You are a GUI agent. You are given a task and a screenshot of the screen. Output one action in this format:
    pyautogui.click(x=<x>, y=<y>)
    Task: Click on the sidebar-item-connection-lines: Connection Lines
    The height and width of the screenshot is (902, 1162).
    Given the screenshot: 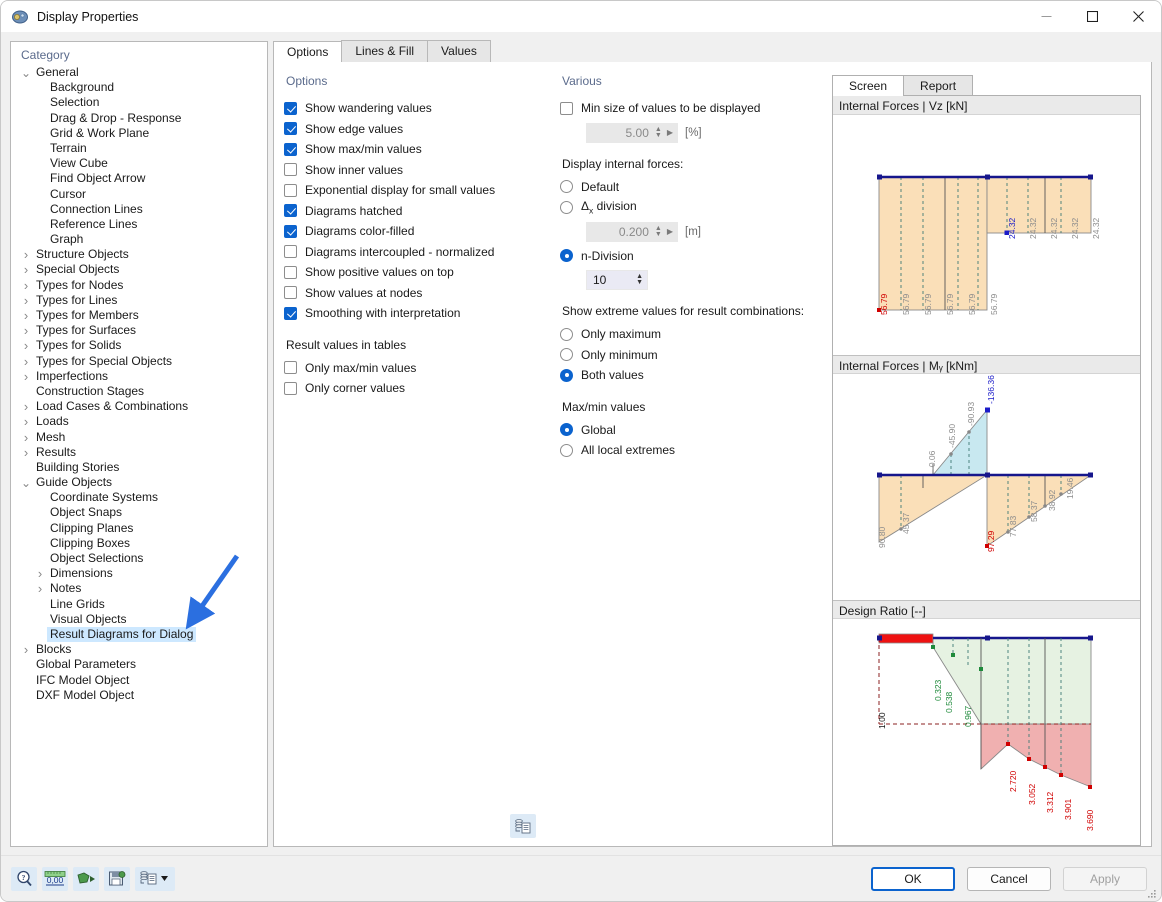 What is the action you would take?
    pyautogui.click(x=139, y=209)
    